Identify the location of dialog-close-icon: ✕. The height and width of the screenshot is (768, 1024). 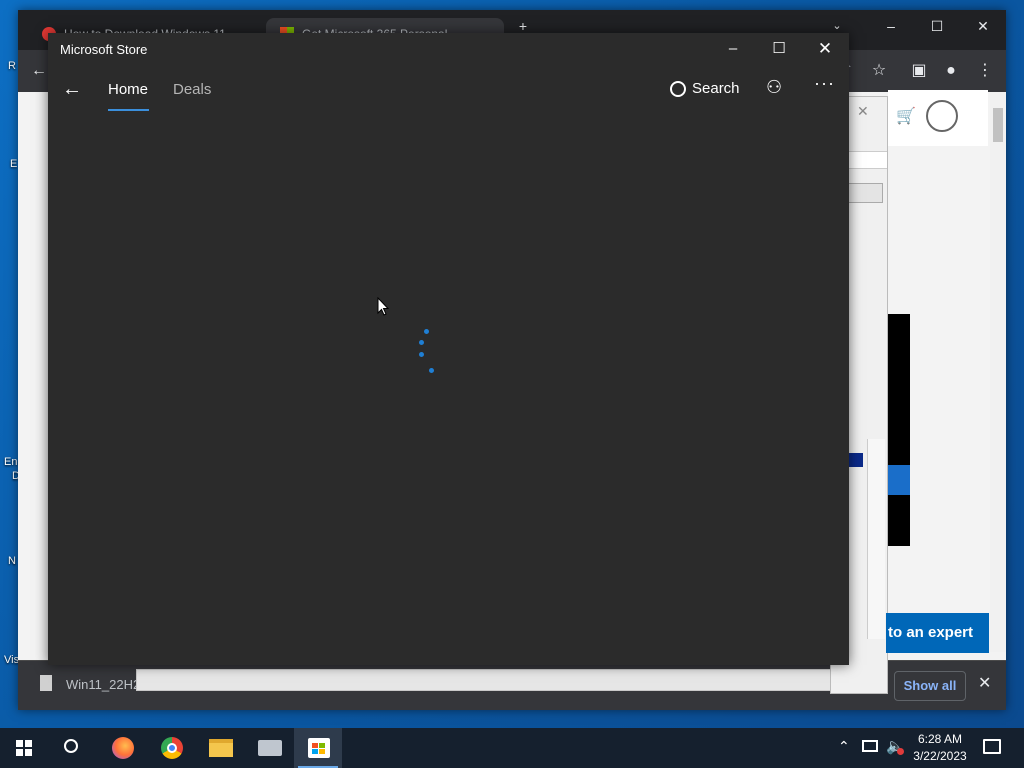
(863, 111).